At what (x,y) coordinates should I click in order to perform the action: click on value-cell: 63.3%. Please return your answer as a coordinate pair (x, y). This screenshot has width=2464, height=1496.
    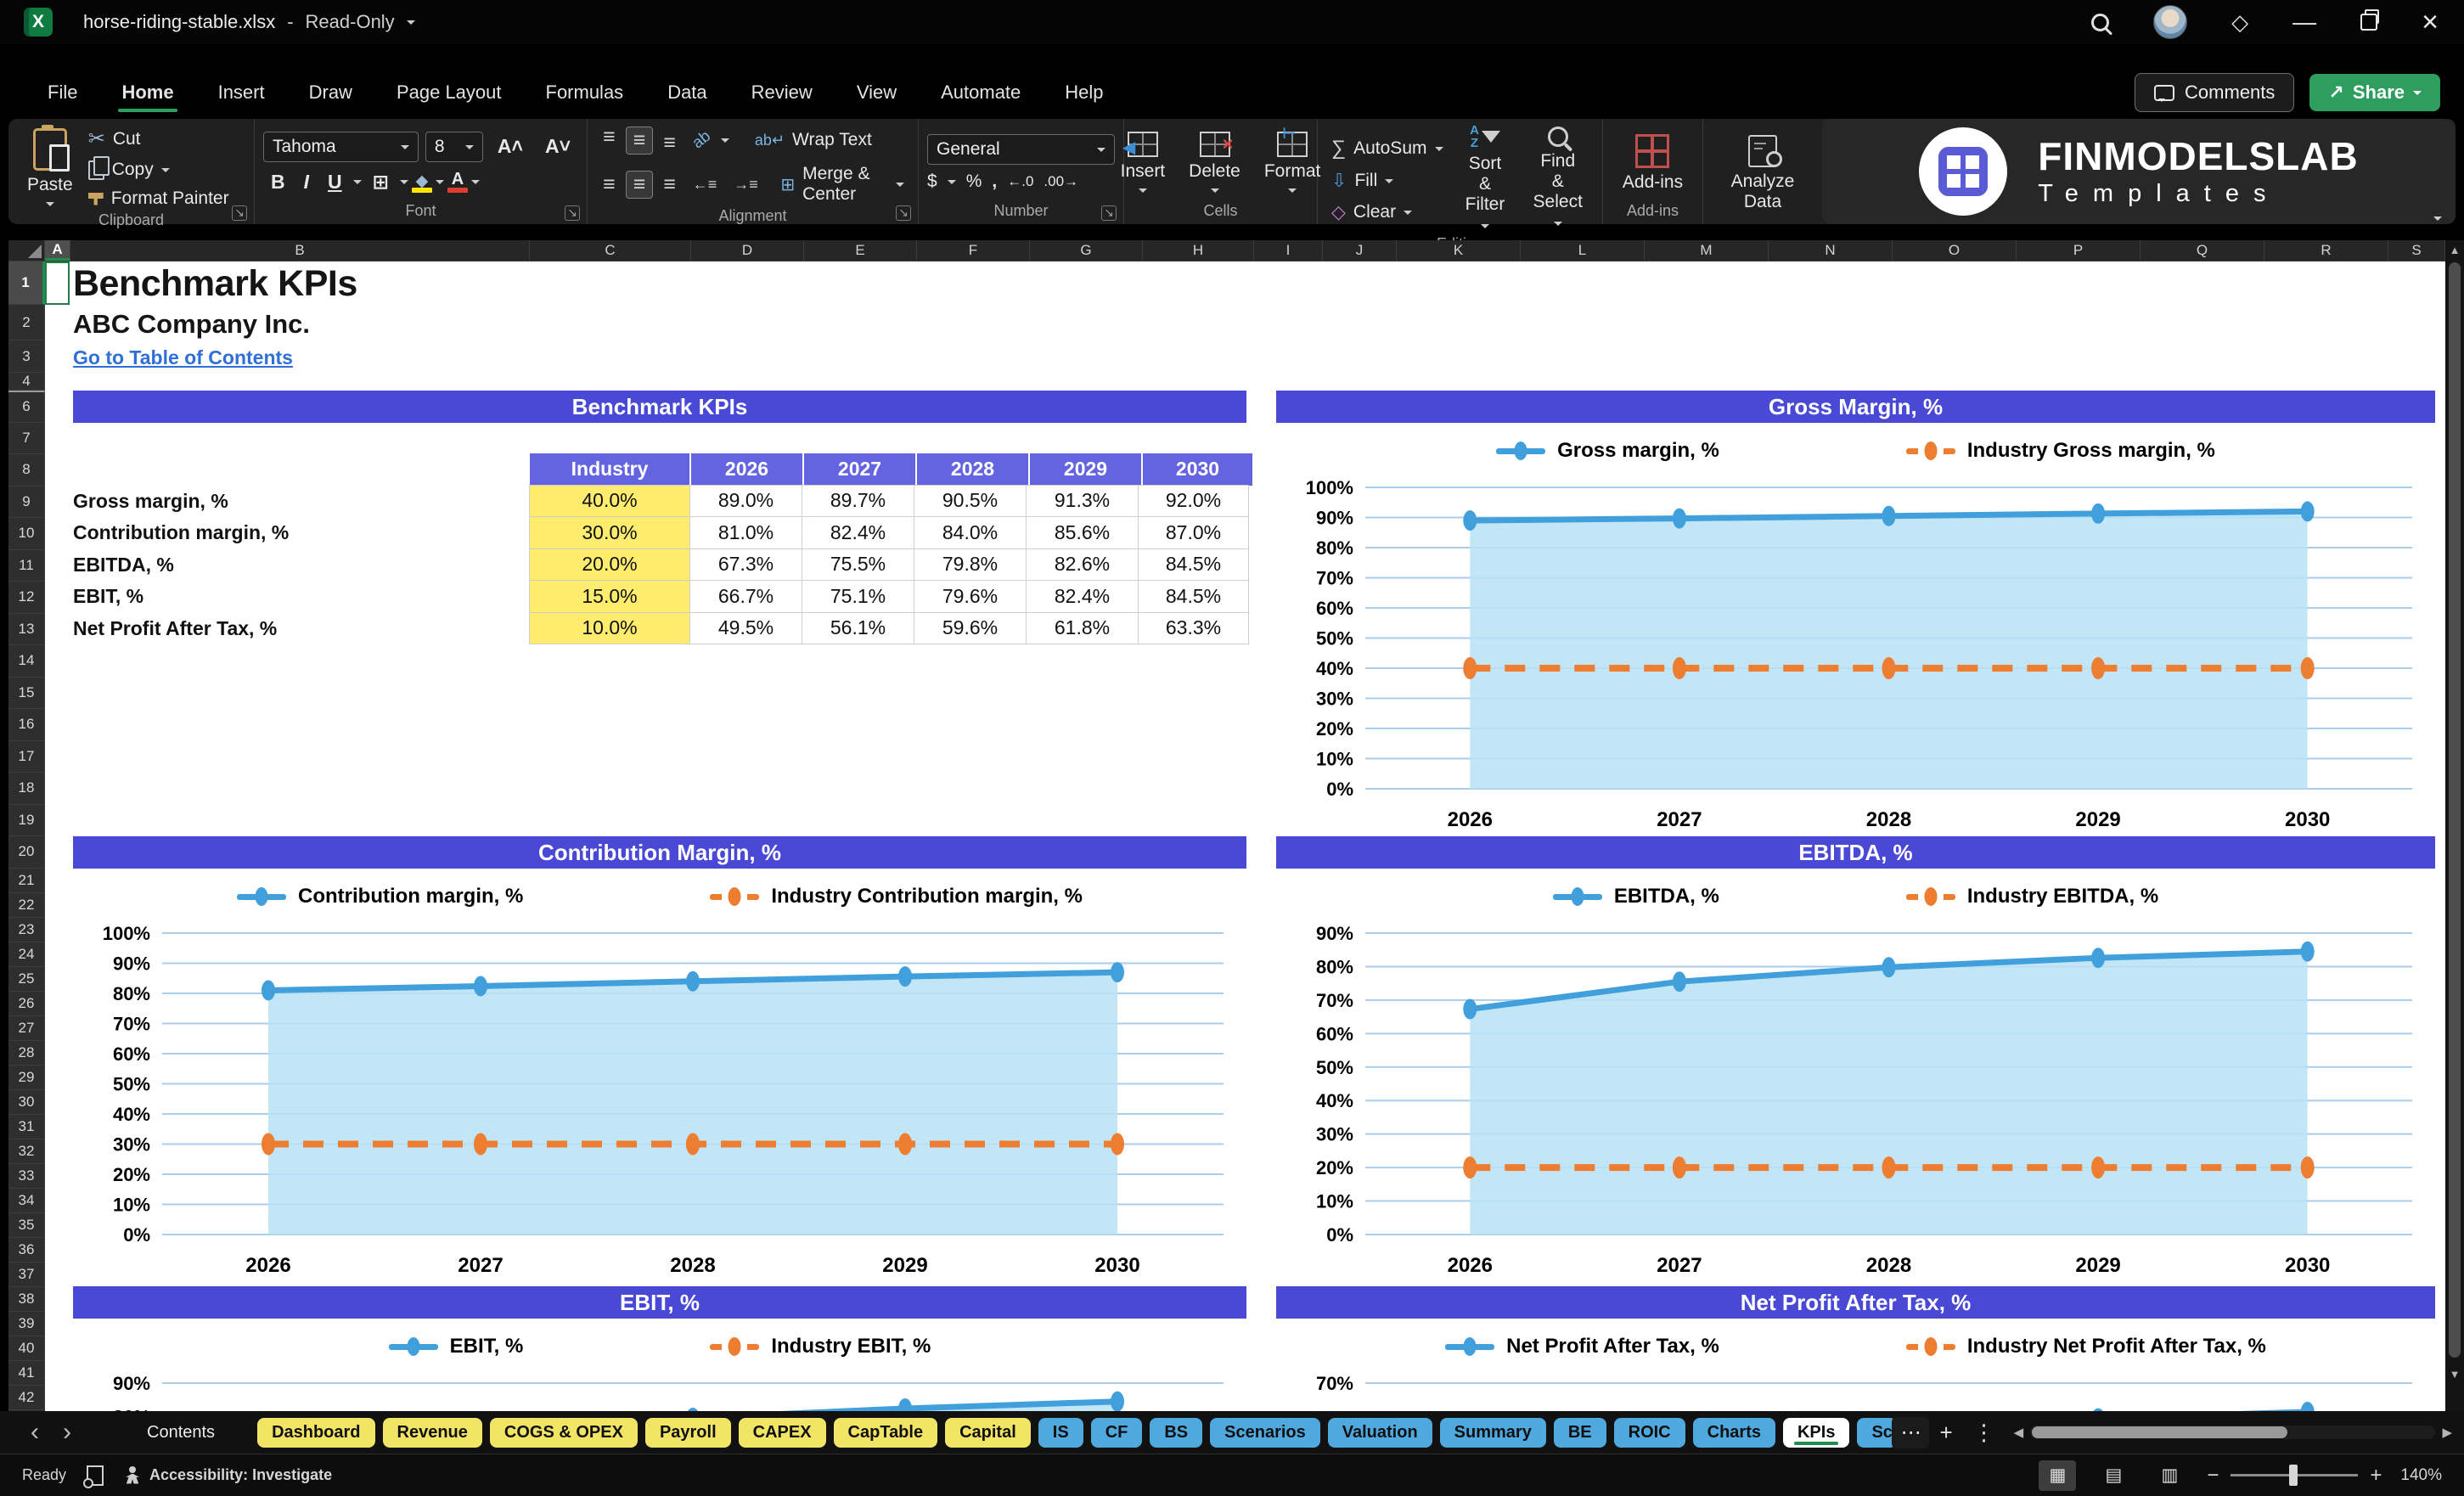
    Looking at the image, I should click on (1193, 627).